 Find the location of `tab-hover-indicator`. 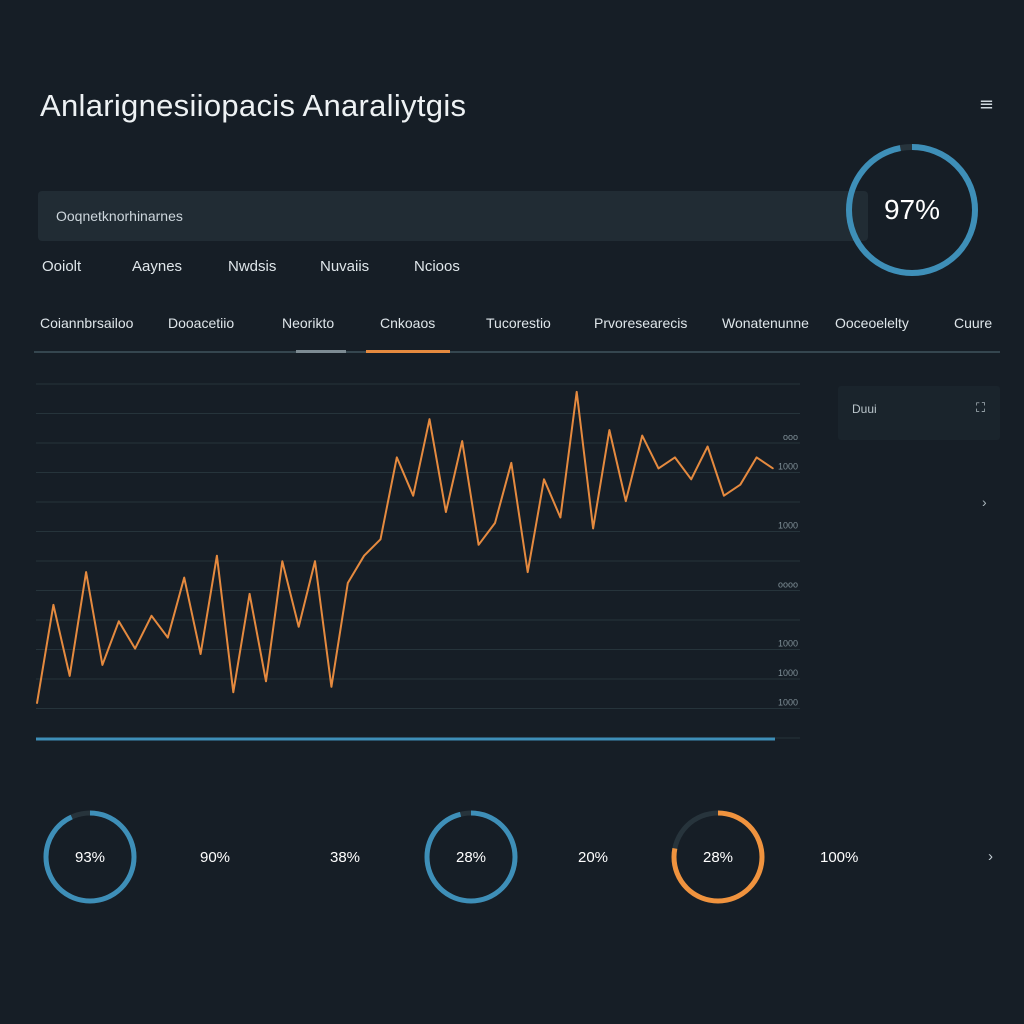

tab-hover-indicator is located at coordinates (321, 351).